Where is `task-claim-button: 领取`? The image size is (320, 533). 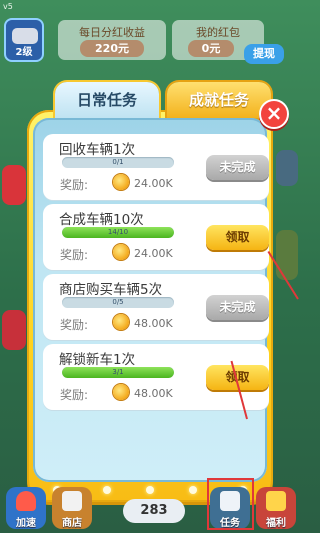
task-claim-button: 领取 is located at coordinates (237, 237).